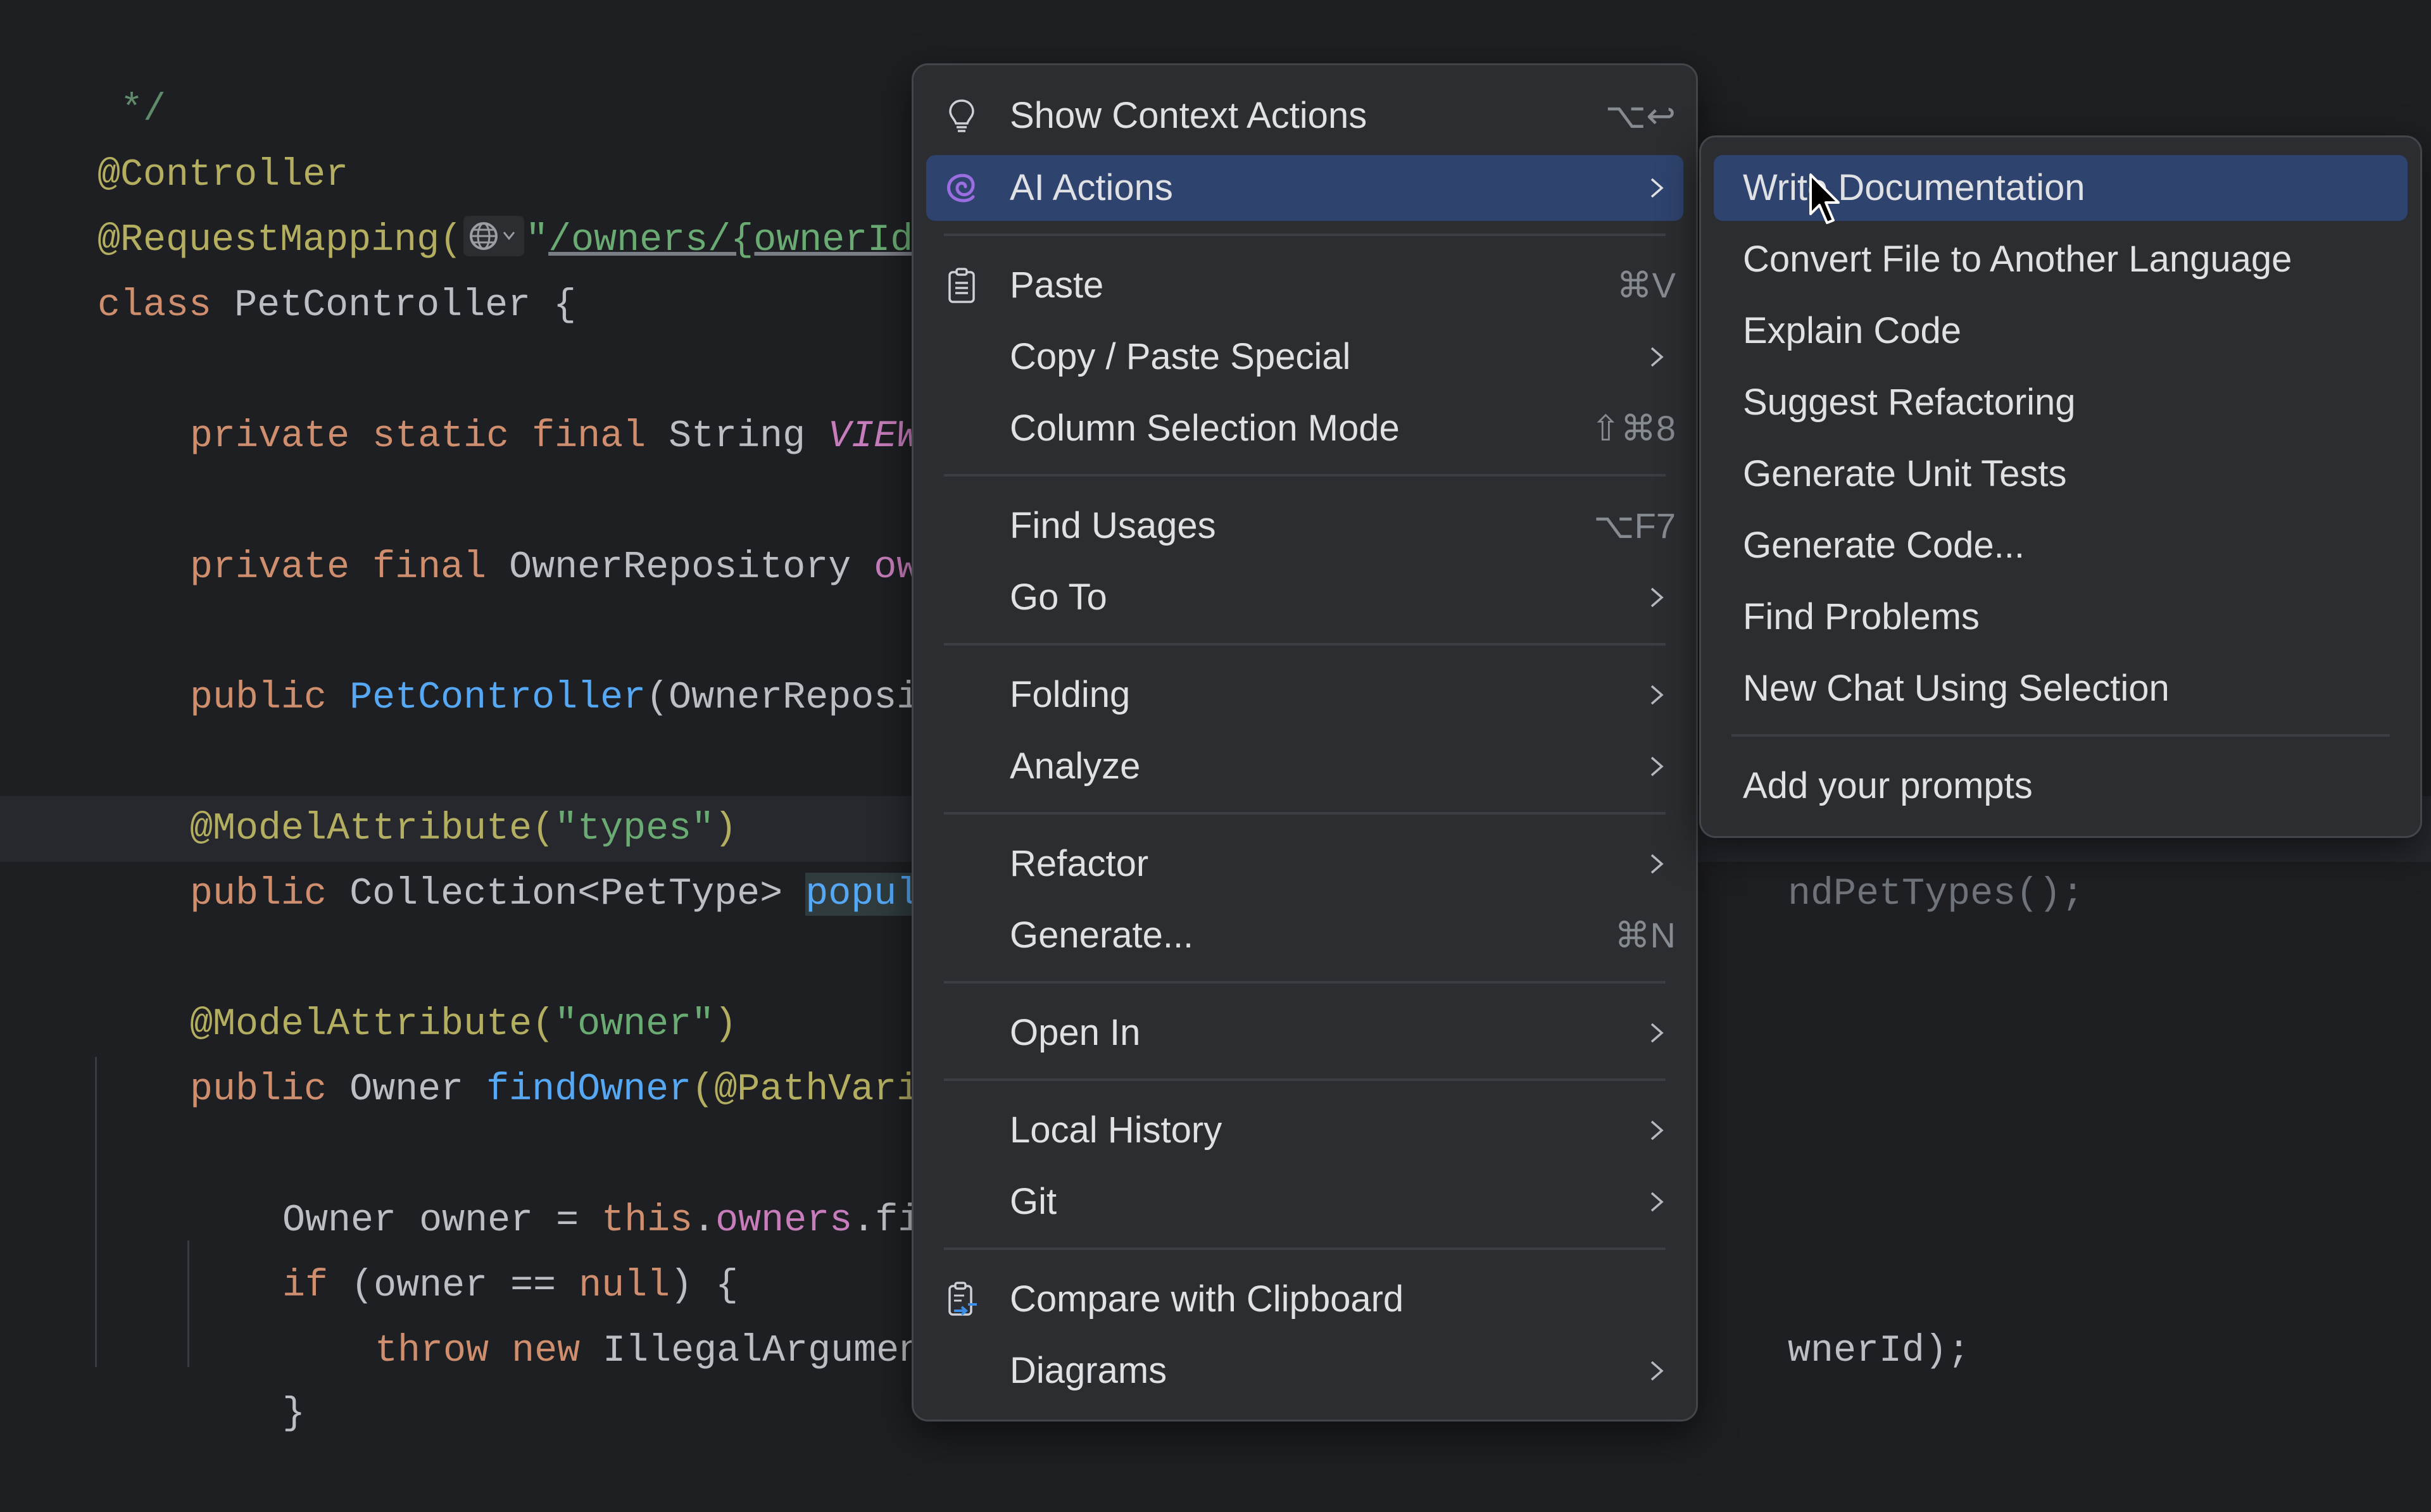  I want to click on menu-item-label: Show Context Actions, so click(1188, 116).